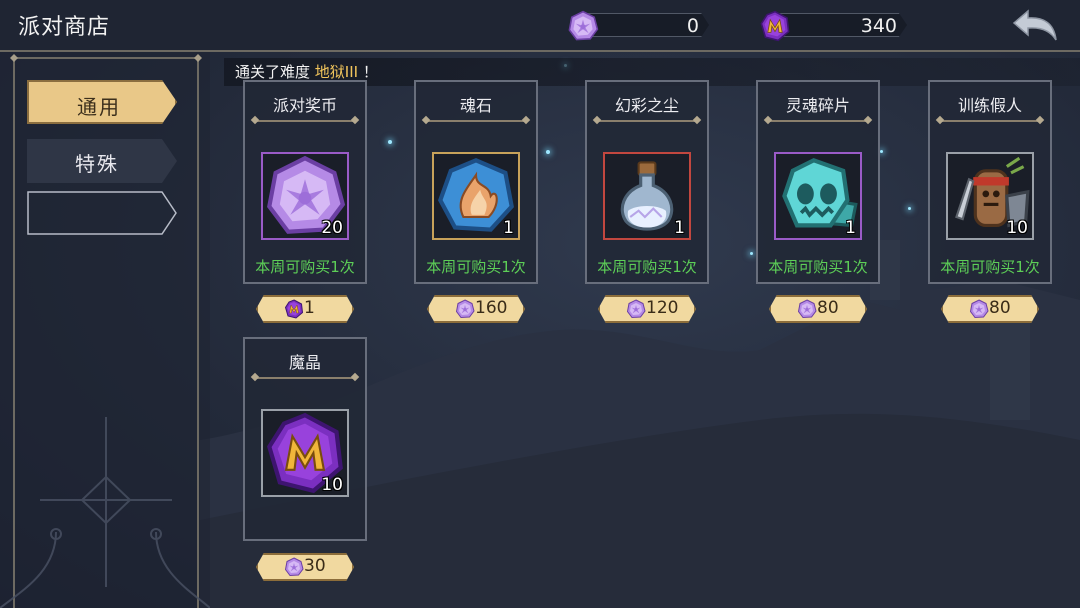 The height and width of the screenshot is (608, 1080). I want to click on tab-special: 特殊, so click(102, 161).